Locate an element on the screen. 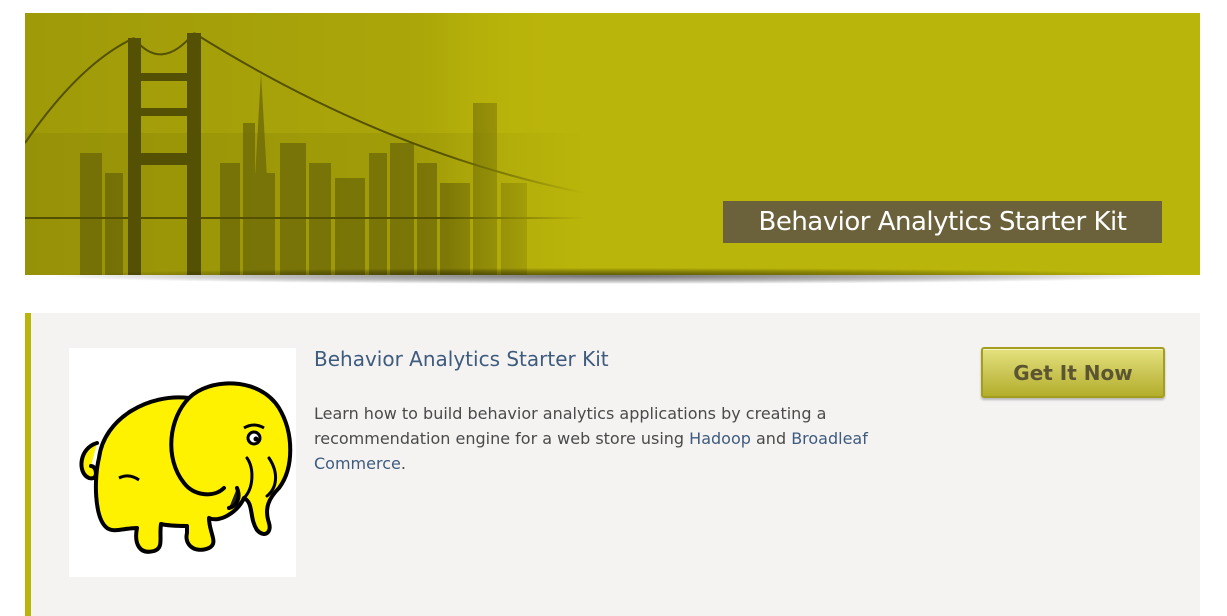 Image resolution: width=1227 pixels, height=616 pixels. banner-shadow is located at coordinates (610, 276).